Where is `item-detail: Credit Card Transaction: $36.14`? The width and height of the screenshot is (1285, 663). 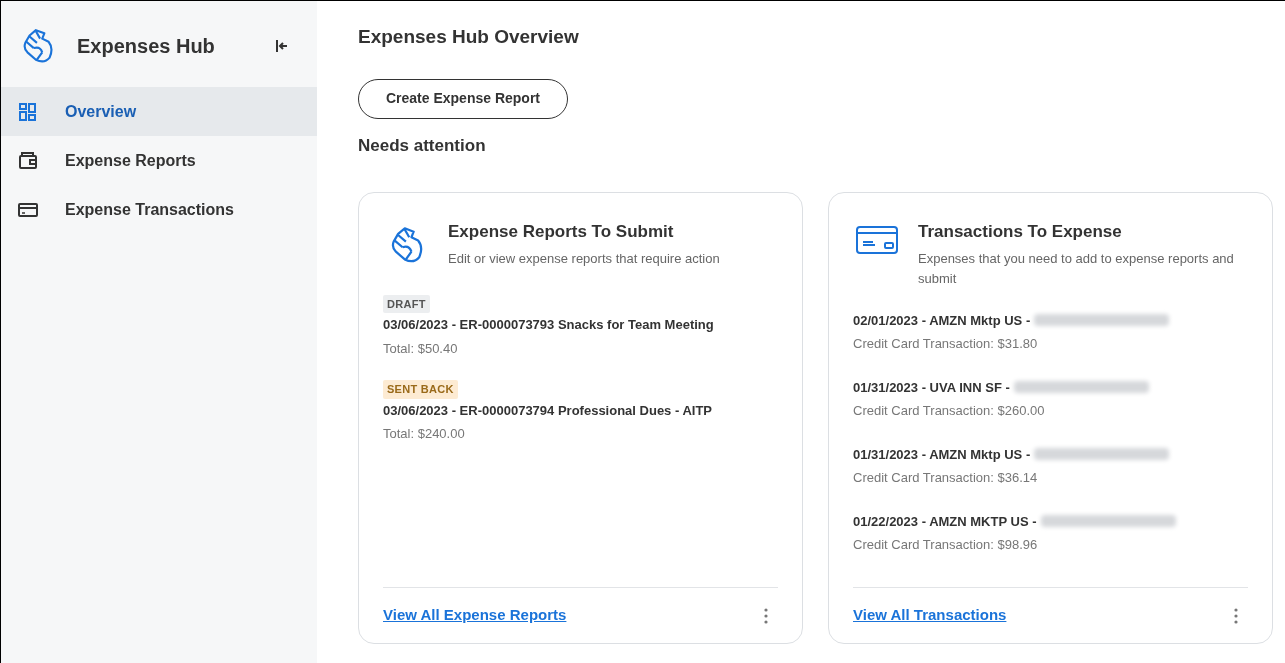 item-detail: Credit Card Transaction: $36.14 is located at coordinates (945, 478).